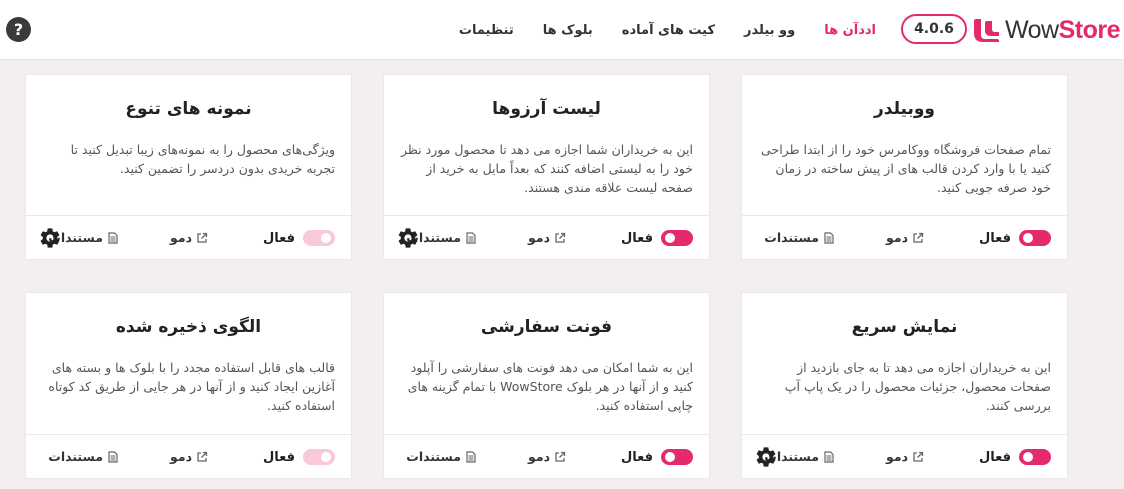 The height and width of the screenshot is (489, 1124). I want to click on nav-item-settings: تنظیمات, so click(486, 30).